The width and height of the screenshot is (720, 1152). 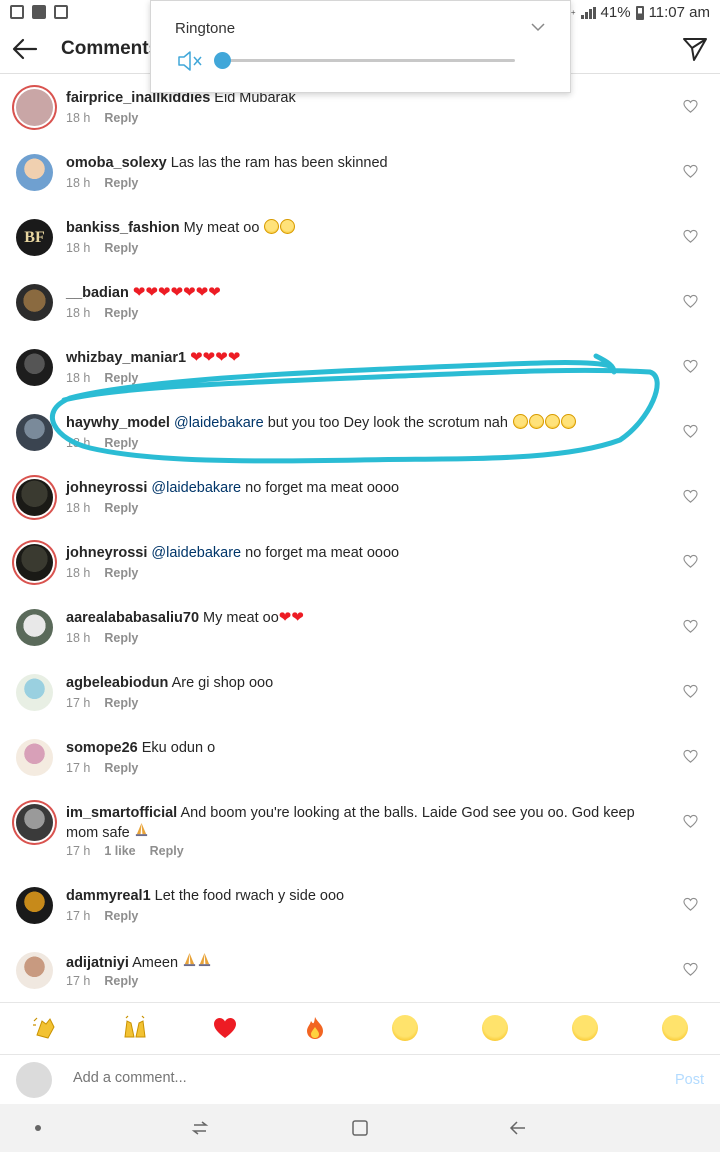 What do you see at coordinates (353, 1078) in the screenshot?
I see `comment-input` at bounding box center [353, 1078].